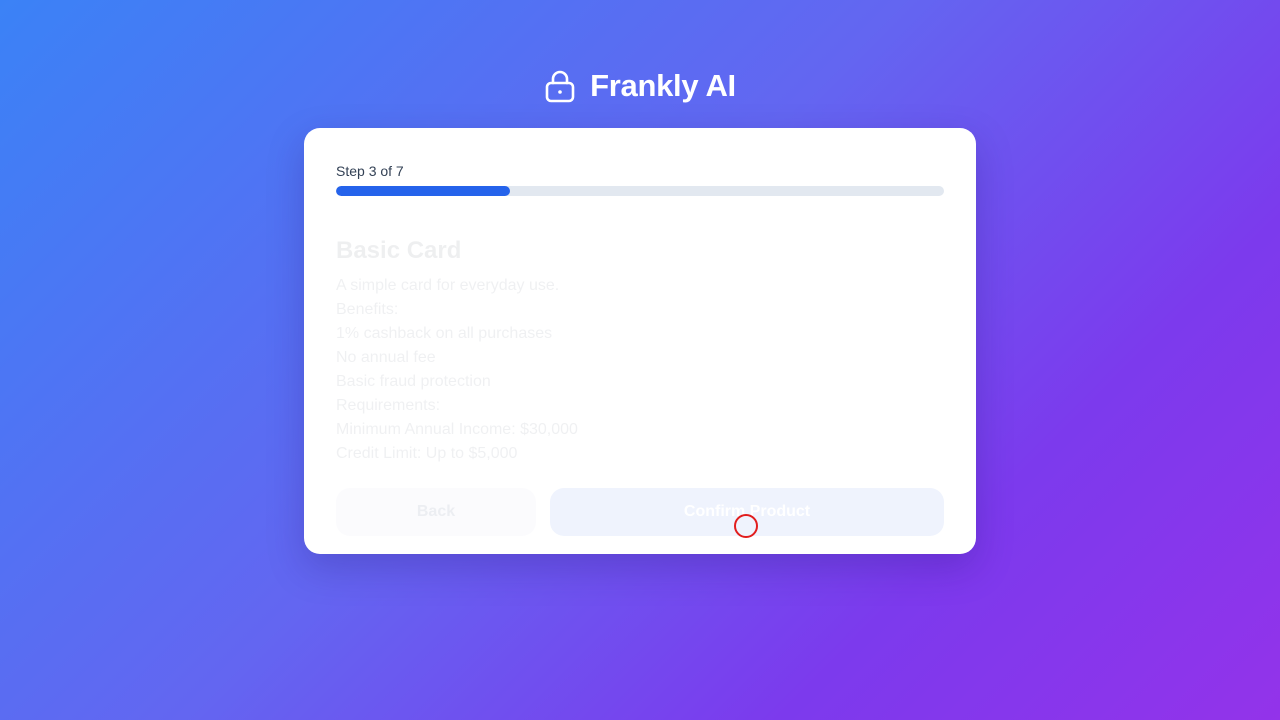 The height and width of the screenshot is (720, 1280). Describe the element at coordinates (388, 405) in the screenshot. I see `requirements-heading: Requirements:` at that location.